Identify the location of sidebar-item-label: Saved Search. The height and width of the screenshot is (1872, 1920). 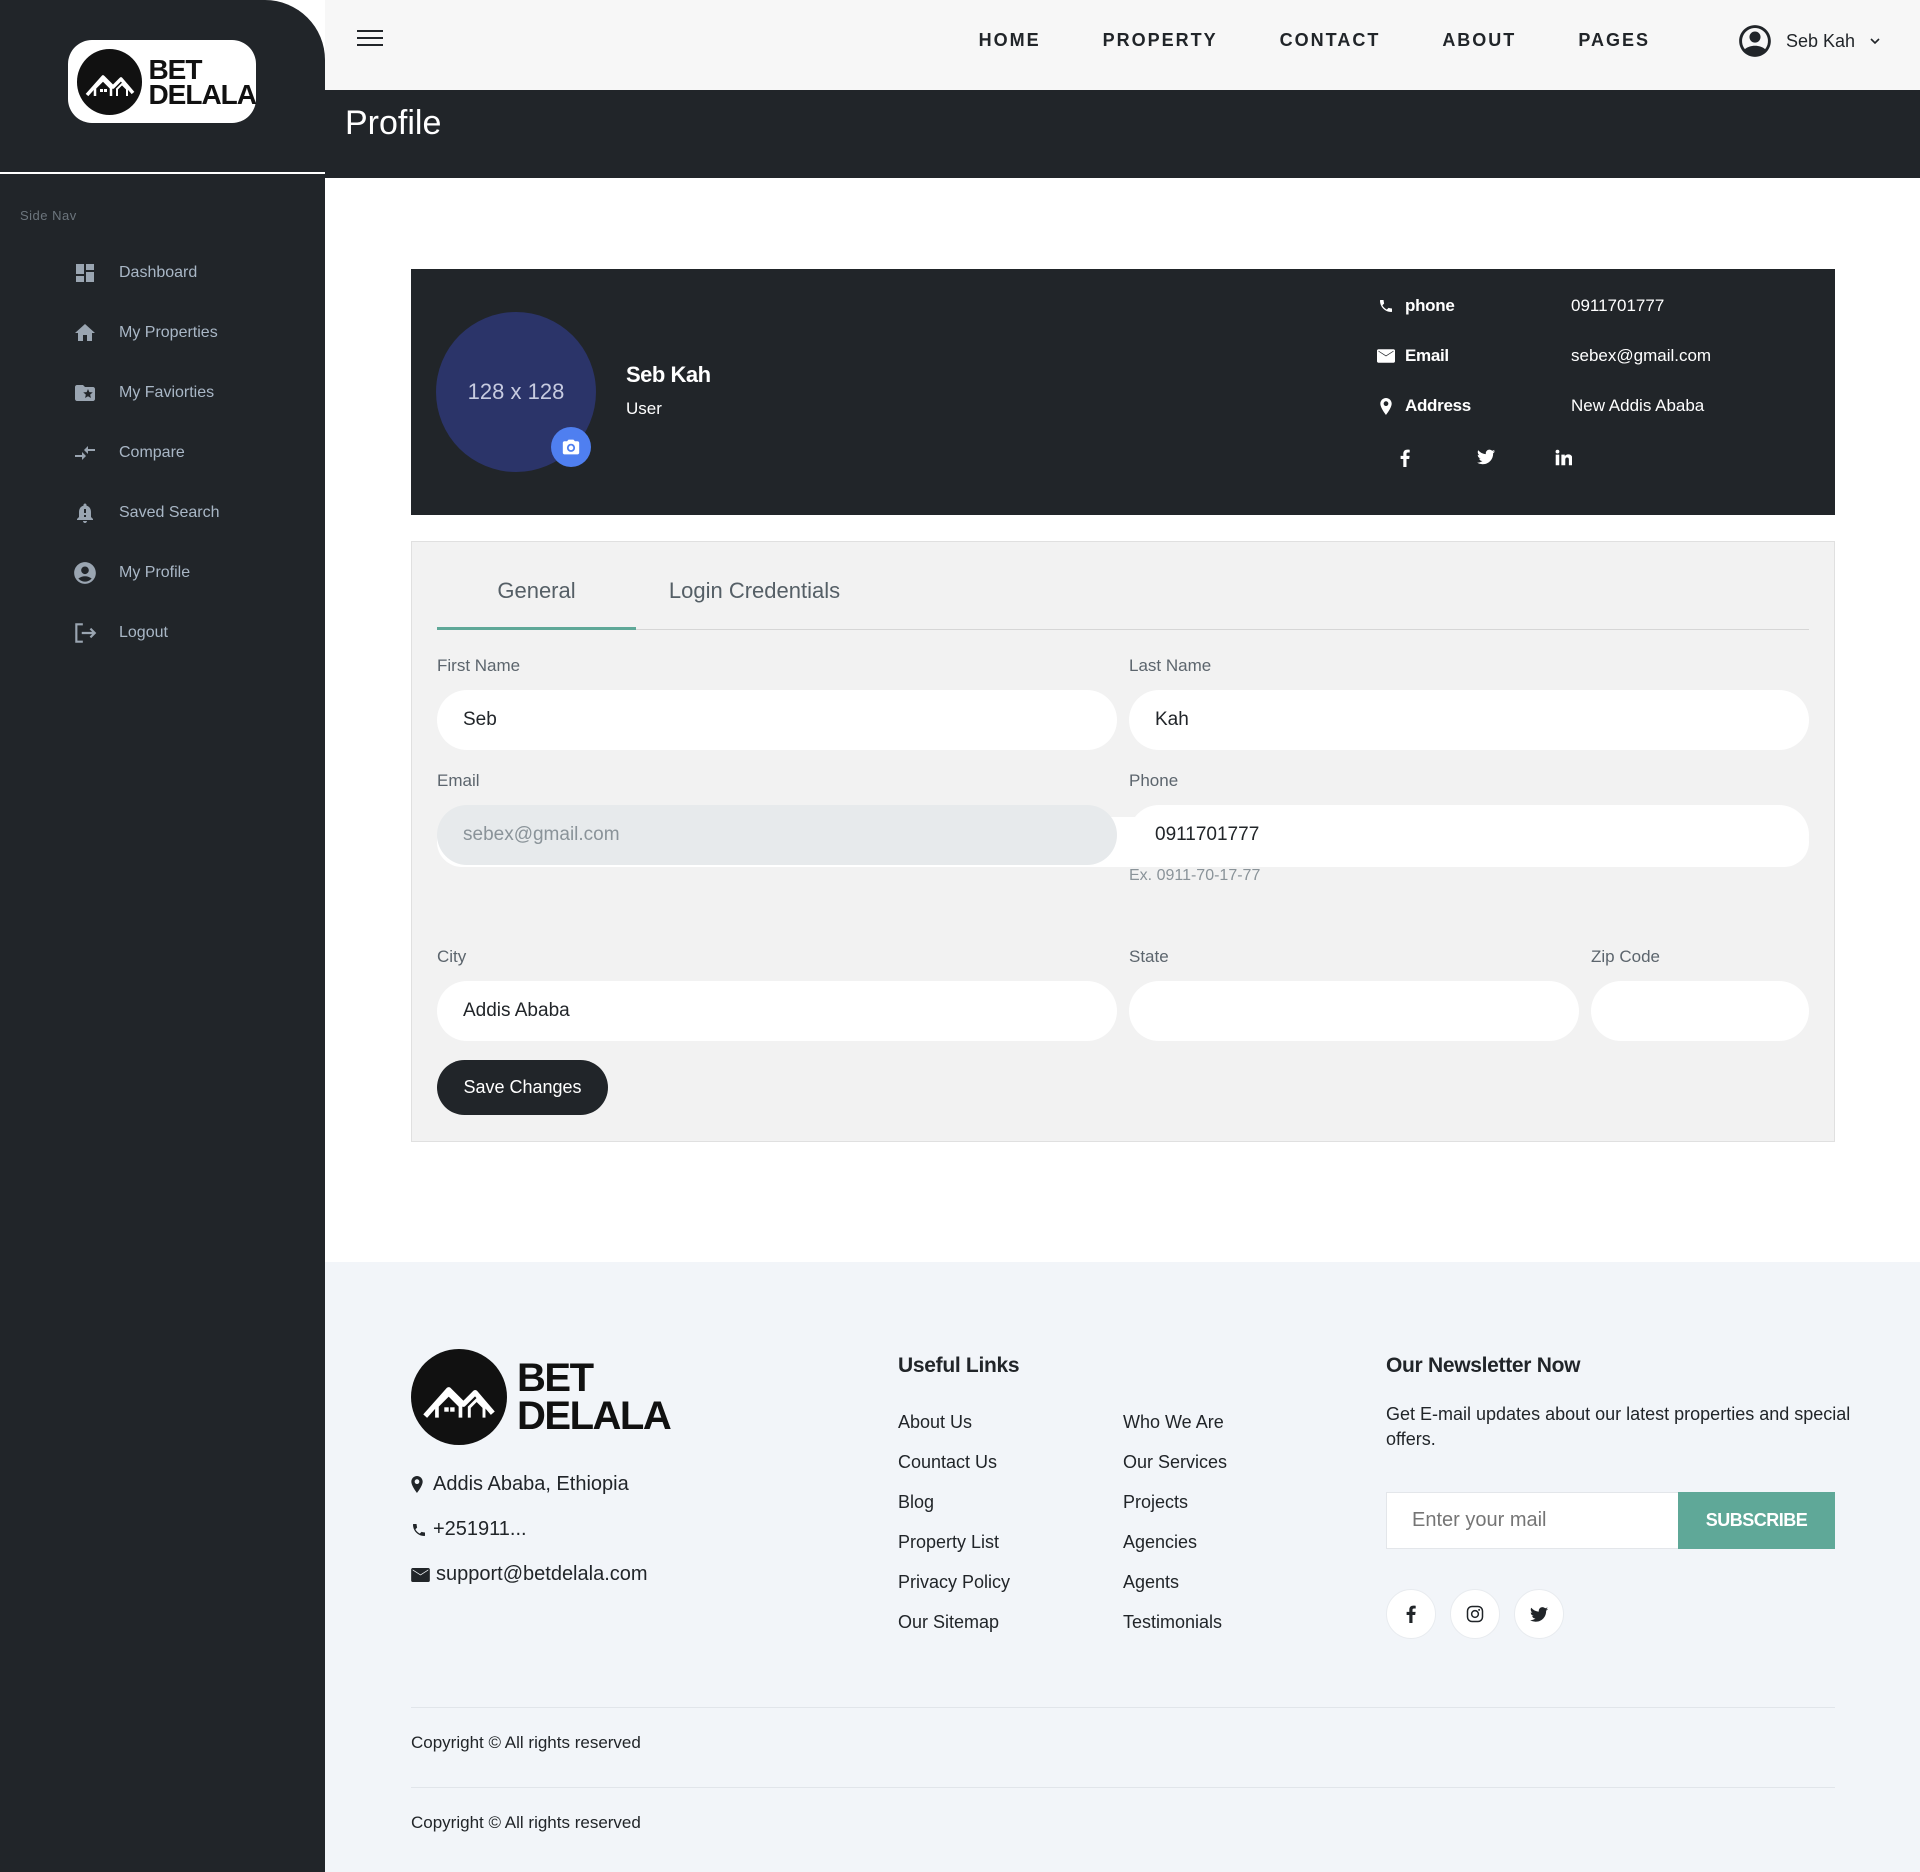
(169, 512).